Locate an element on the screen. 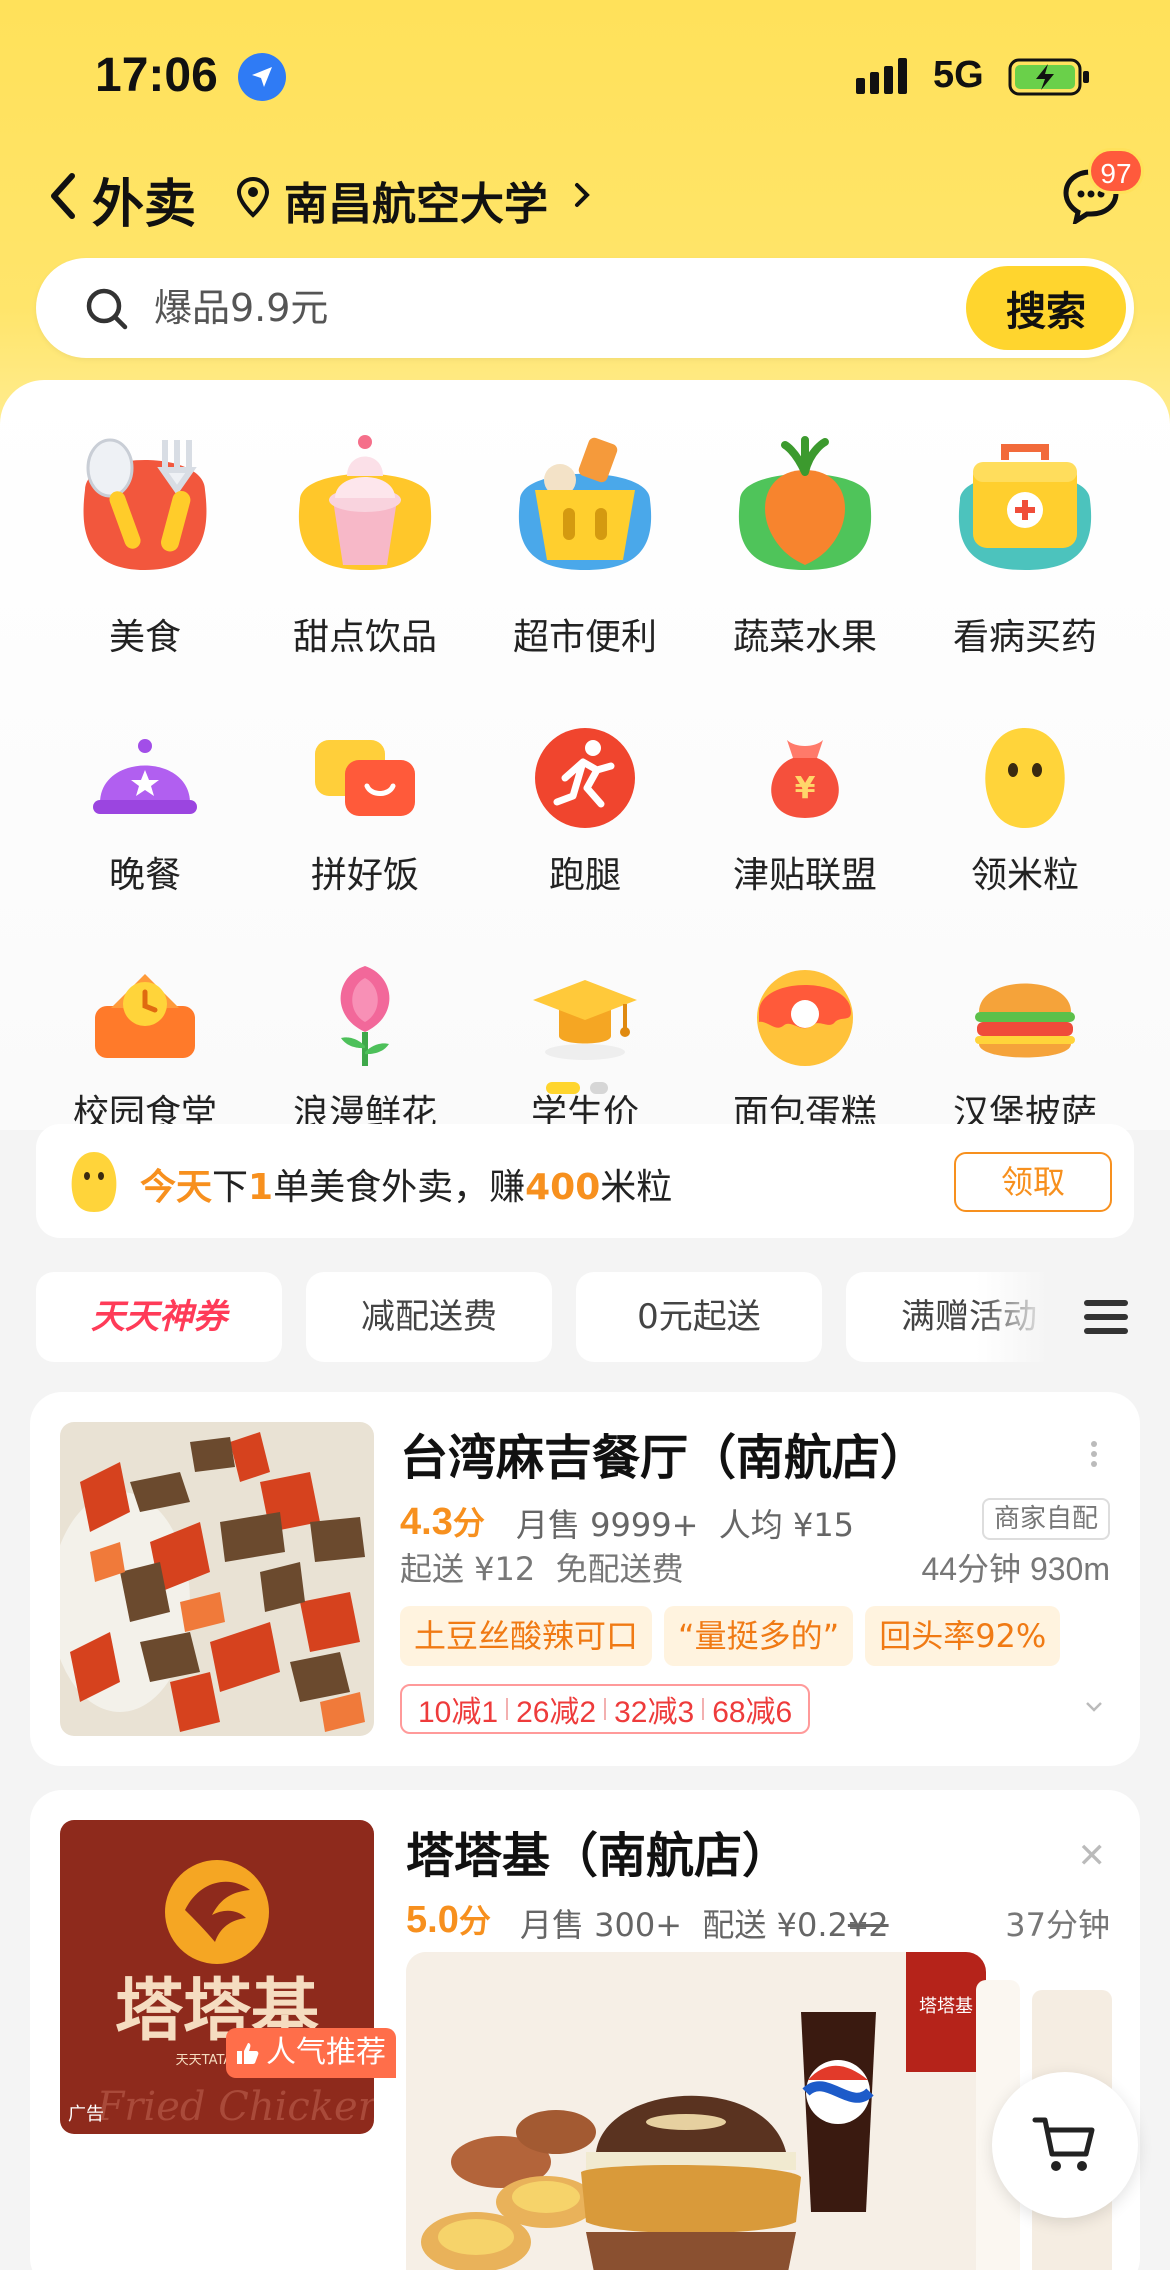  logo-script: Fried Chicken is located at coordinates (235, 2107).